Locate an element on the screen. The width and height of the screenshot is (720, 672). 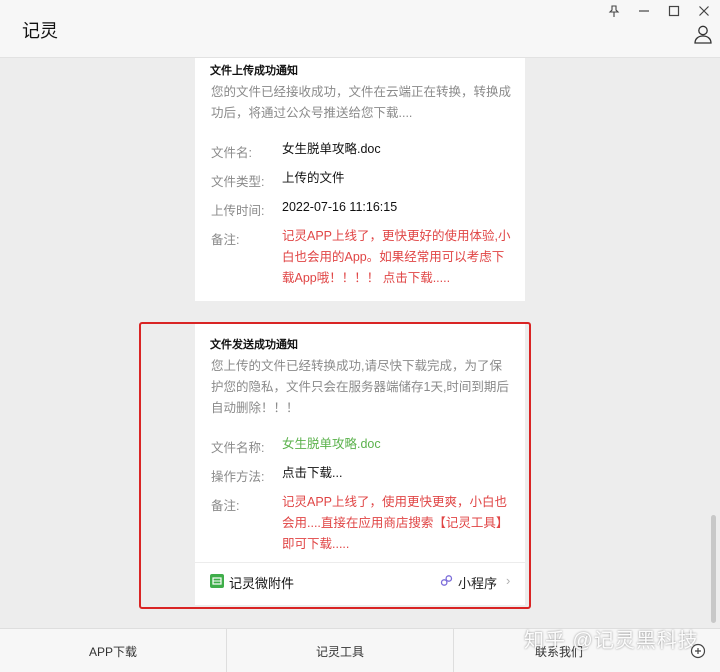
close-icon is located at coordinates (704, 11).